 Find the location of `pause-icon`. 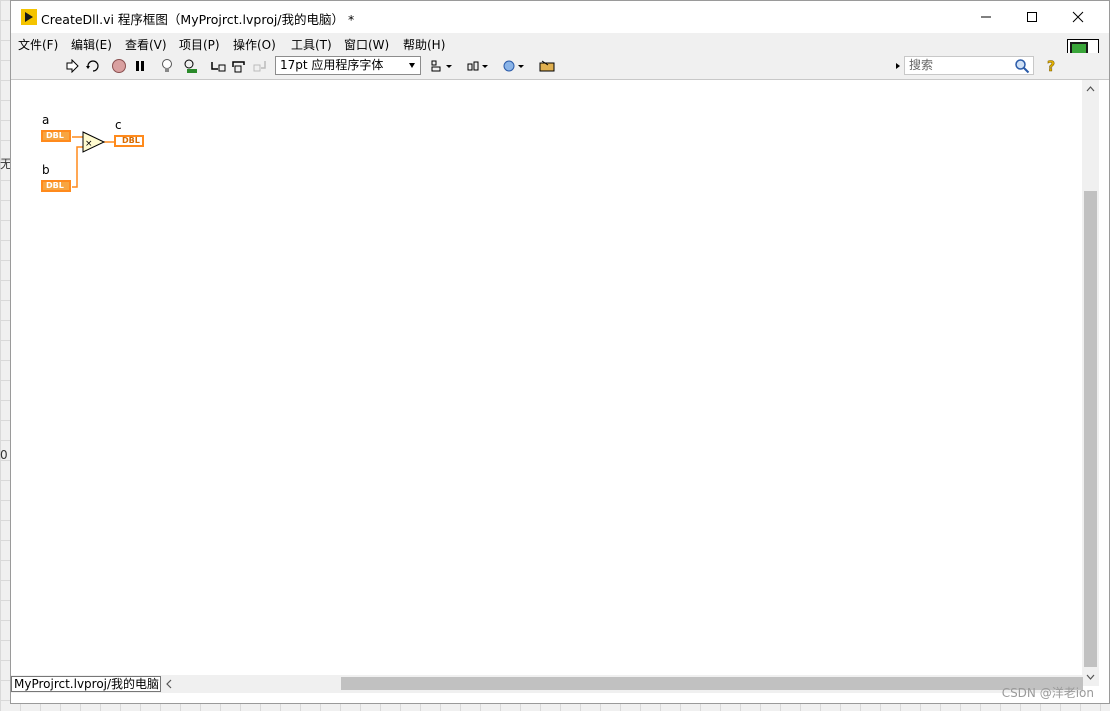

pause-icon is located at coordinates (140, 66).